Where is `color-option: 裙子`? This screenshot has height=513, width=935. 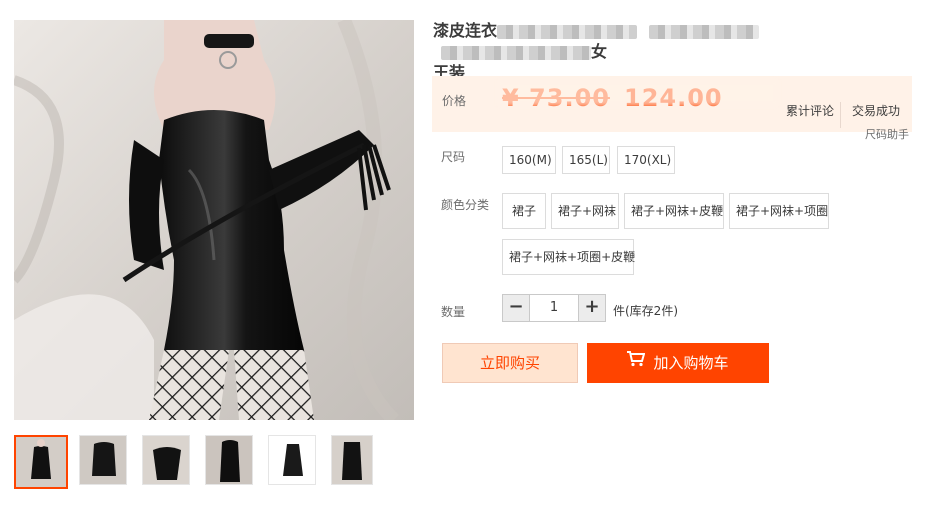
color-option: 裙子 is located at coordinates (524, 211).